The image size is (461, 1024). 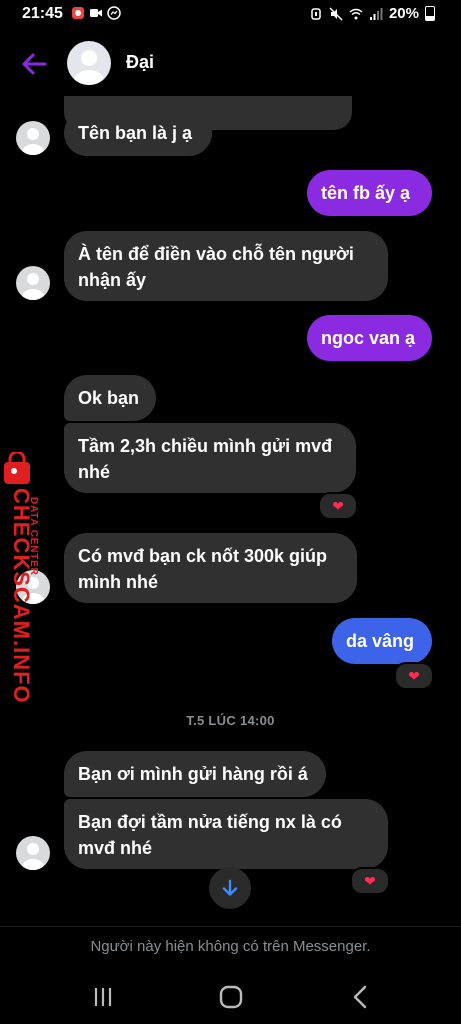 I want to click on message-bubble-sent: ngoc van ạ, so click(x=369, y=338).